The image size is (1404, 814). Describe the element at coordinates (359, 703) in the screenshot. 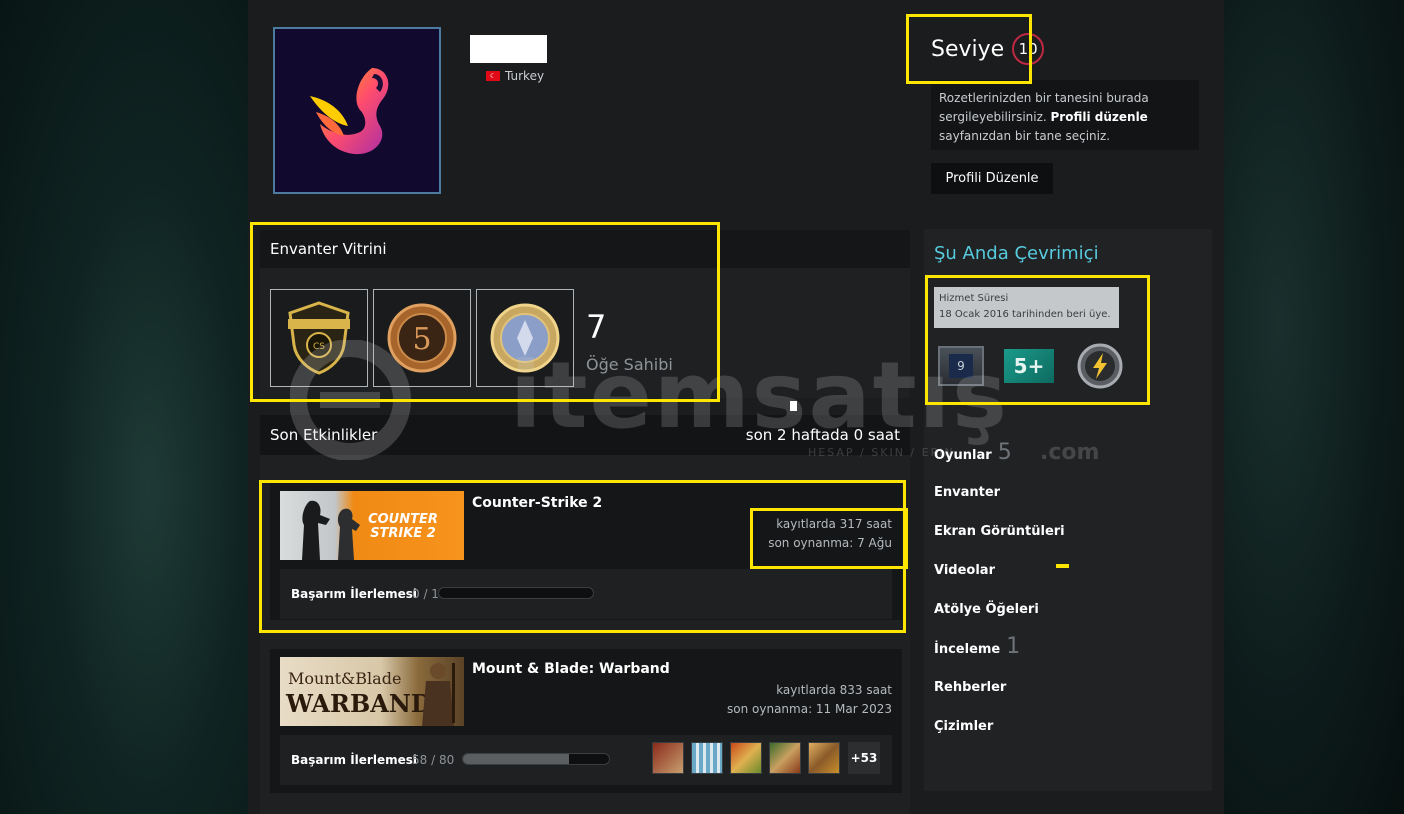

I see `game-banner-bottom: WARBAND` at that location.